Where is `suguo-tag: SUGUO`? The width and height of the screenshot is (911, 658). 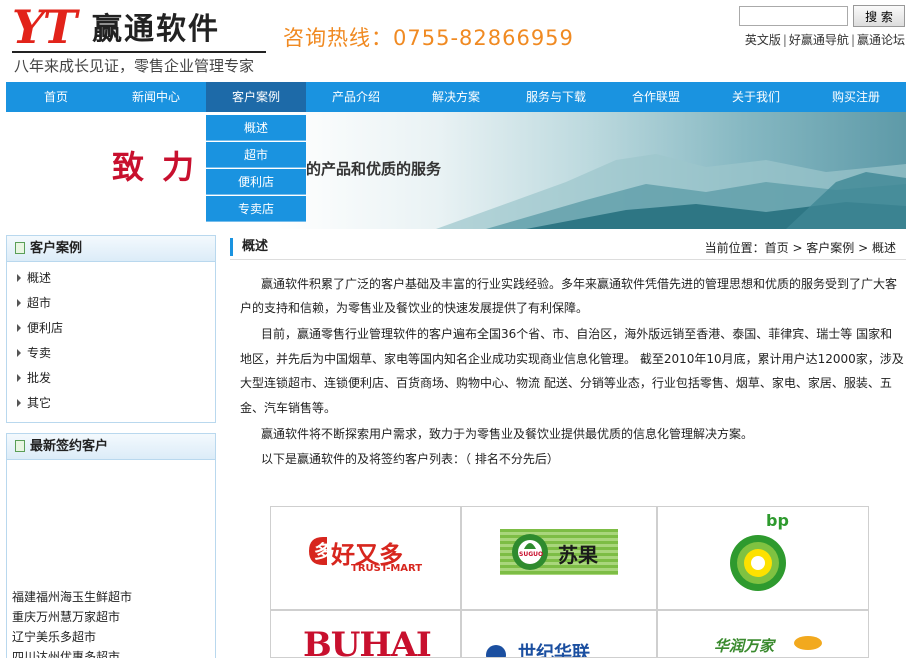
suguo-tag: SUGUO is located at coordinates (531, 554).